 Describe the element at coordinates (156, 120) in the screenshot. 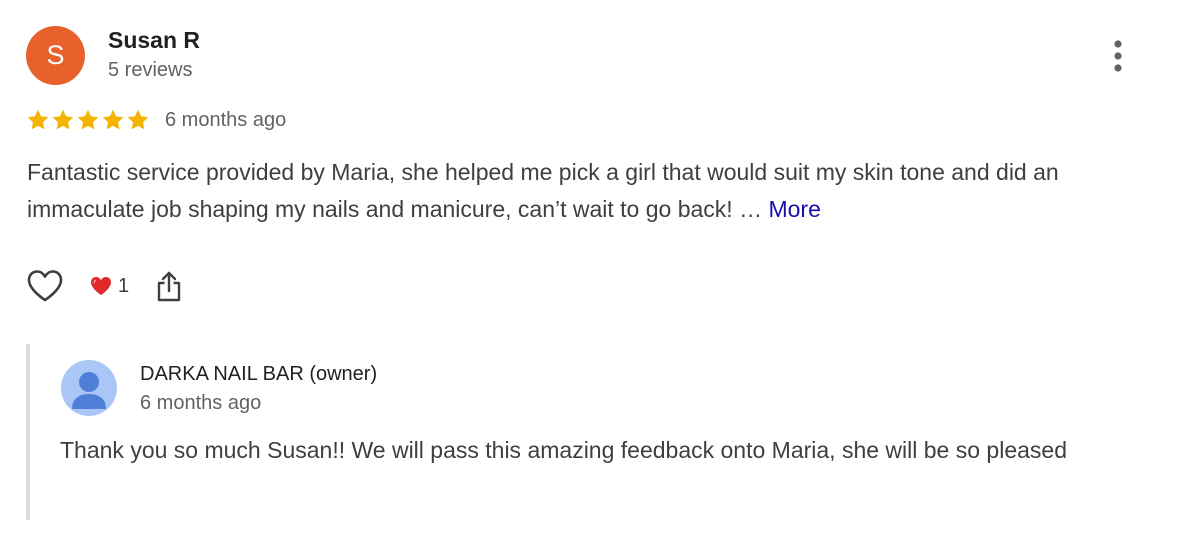

I see `rating-row: 6 months ago` at that location.